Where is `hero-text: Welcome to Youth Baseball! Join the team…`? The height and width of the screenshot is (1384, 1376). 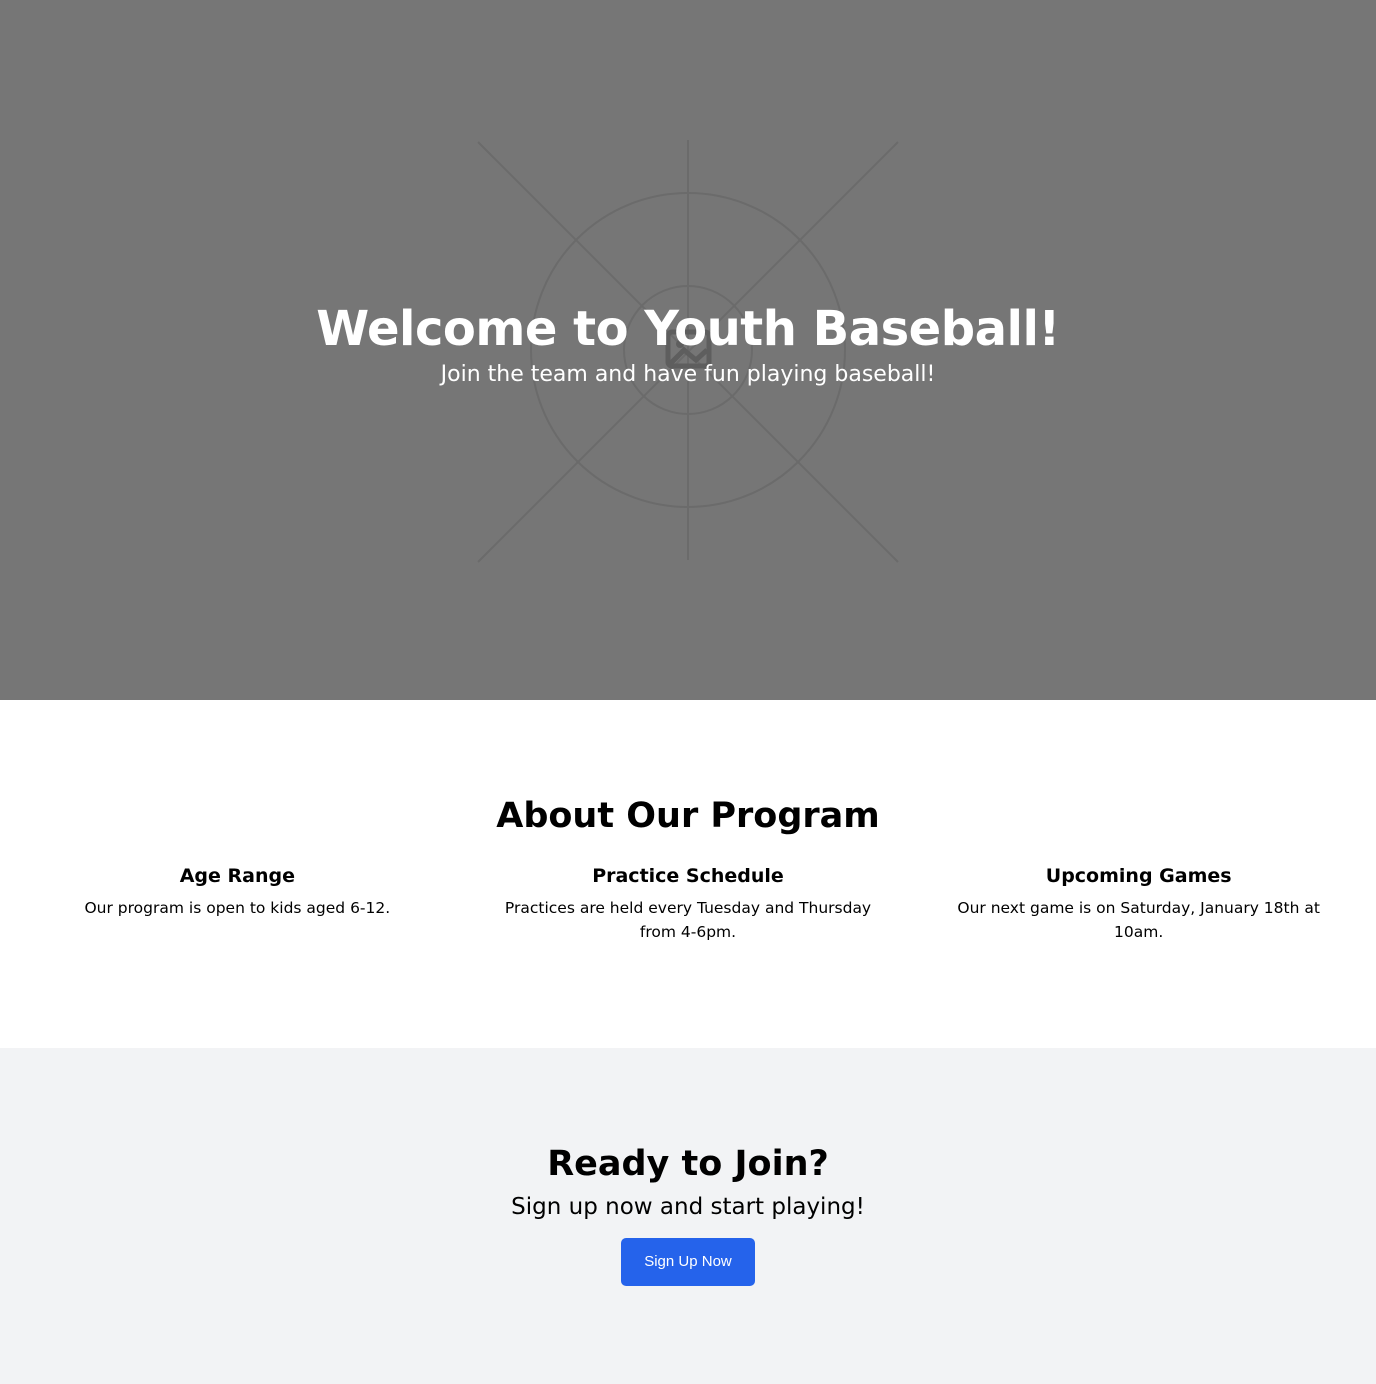
hero-text: Welcome to Youth Baseball! Join the team… is located at coordinates (688, 344).